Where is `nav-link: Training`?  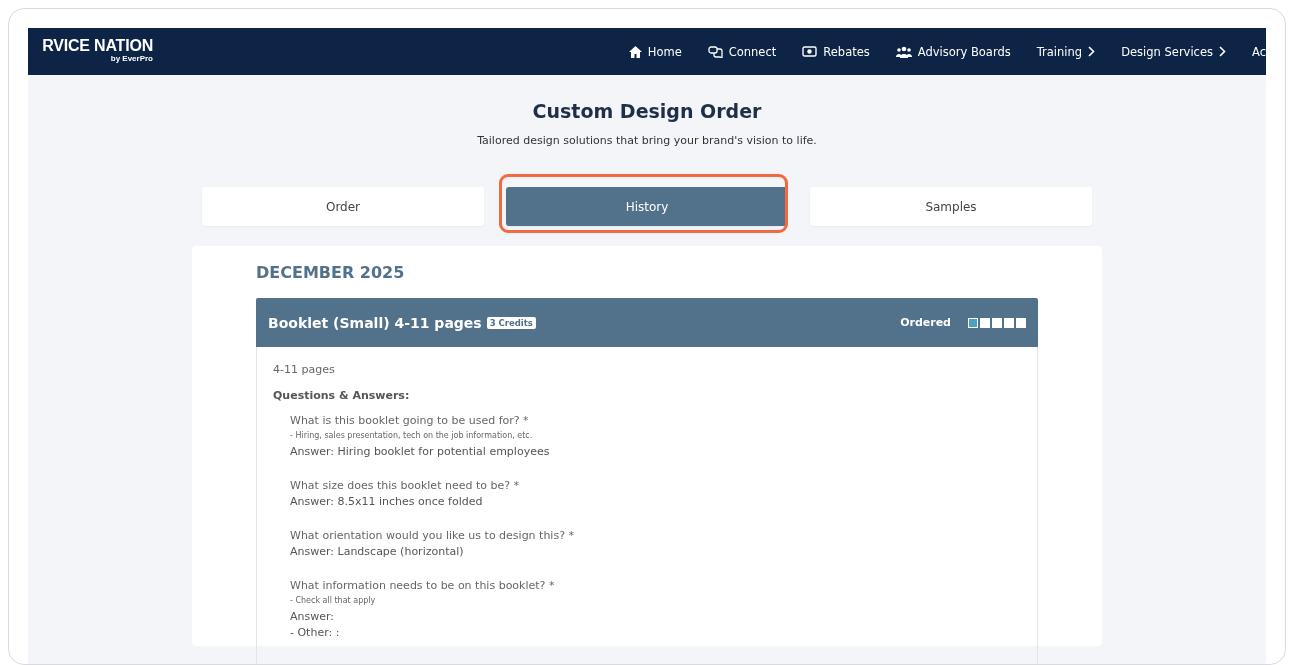
nav-link: Training is located at coordinates (1066, 51).